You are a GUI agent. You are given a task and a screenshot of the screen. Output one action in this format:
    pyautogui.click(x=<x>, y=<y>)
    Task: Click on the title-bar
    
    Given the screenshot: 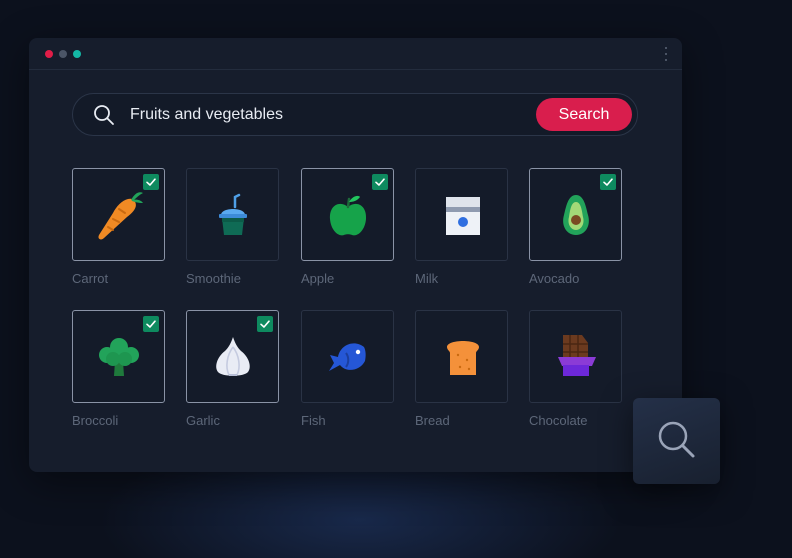 What is the action you would take?
    pyautogui.click(x=355, y=54)
    